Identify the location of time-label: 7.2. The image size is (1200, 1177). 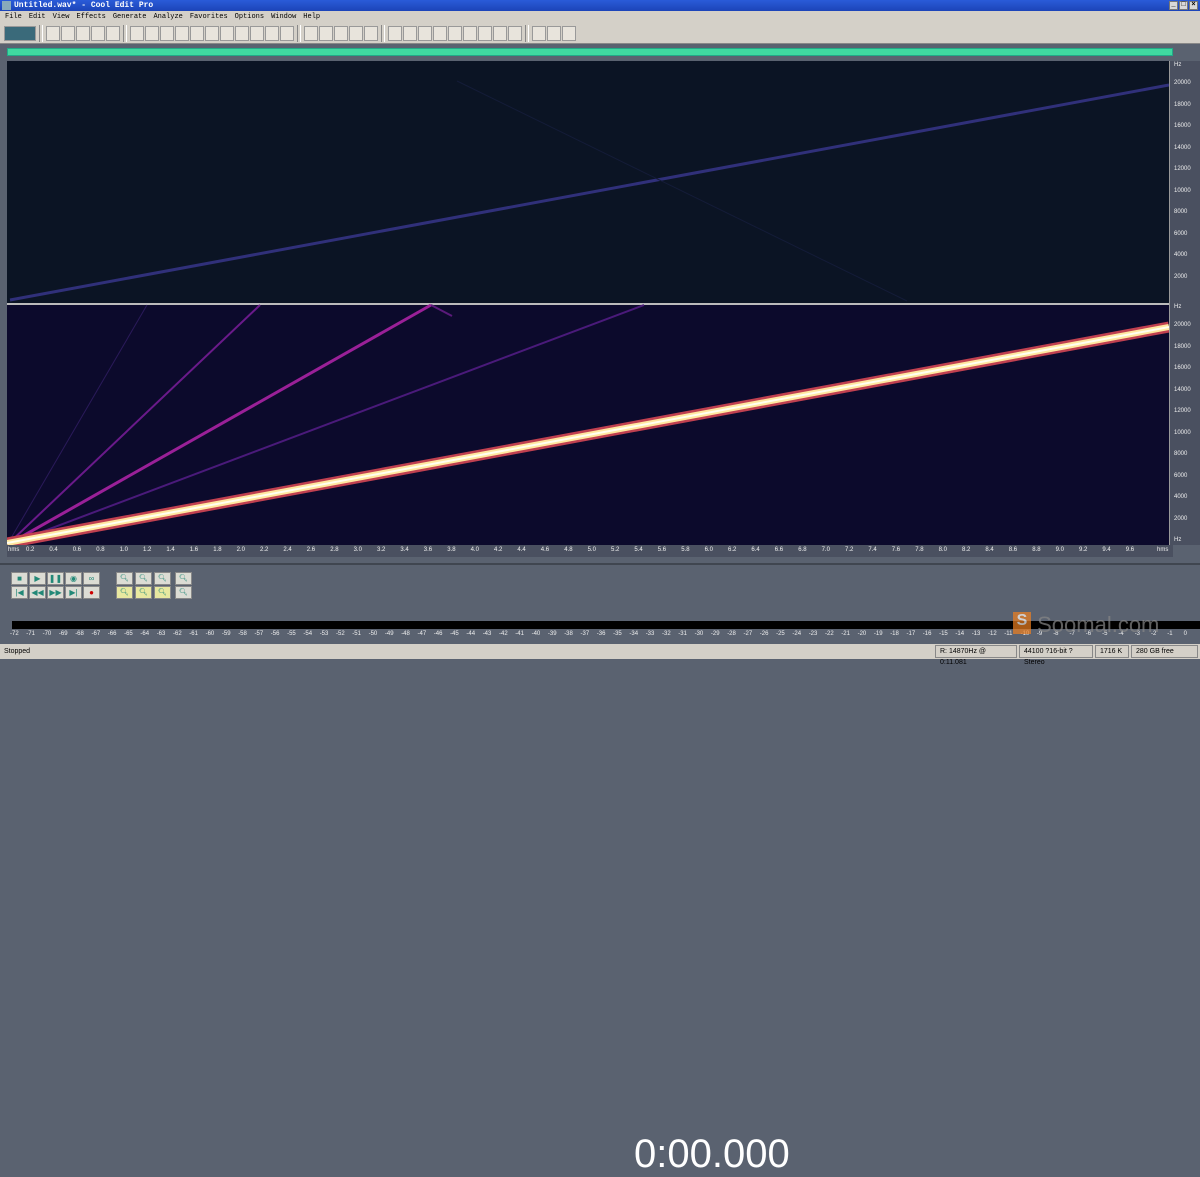
(849, 550).